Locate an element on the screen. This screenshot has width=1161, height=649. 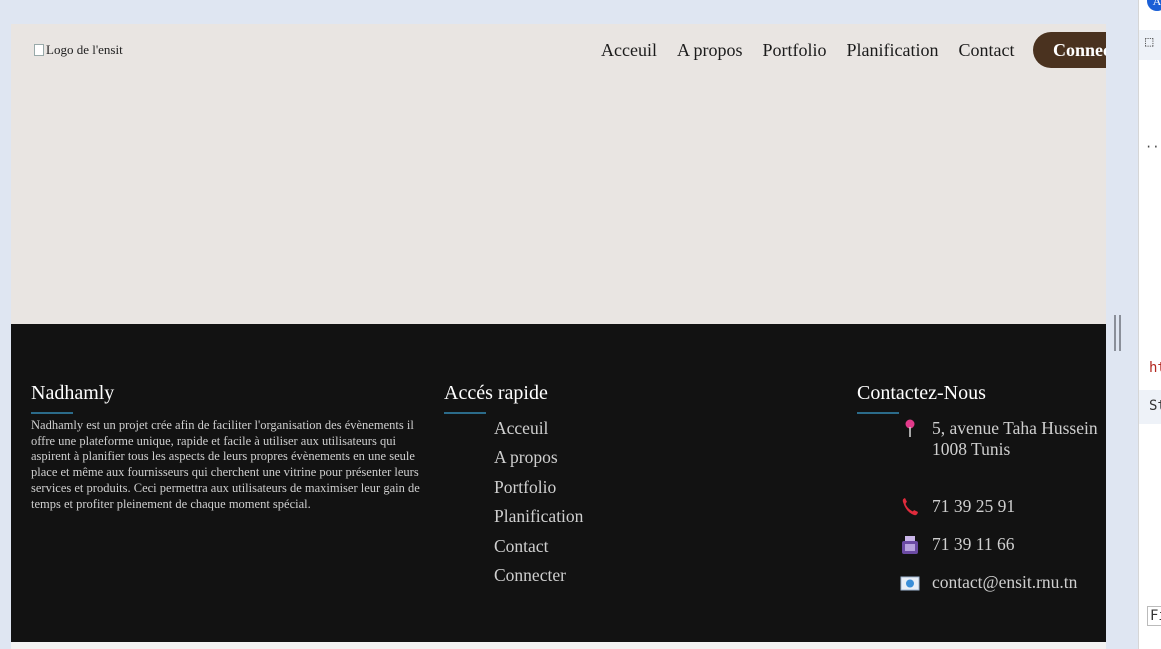
nav-link-planification: Planification is located at coordinates (893, 50).